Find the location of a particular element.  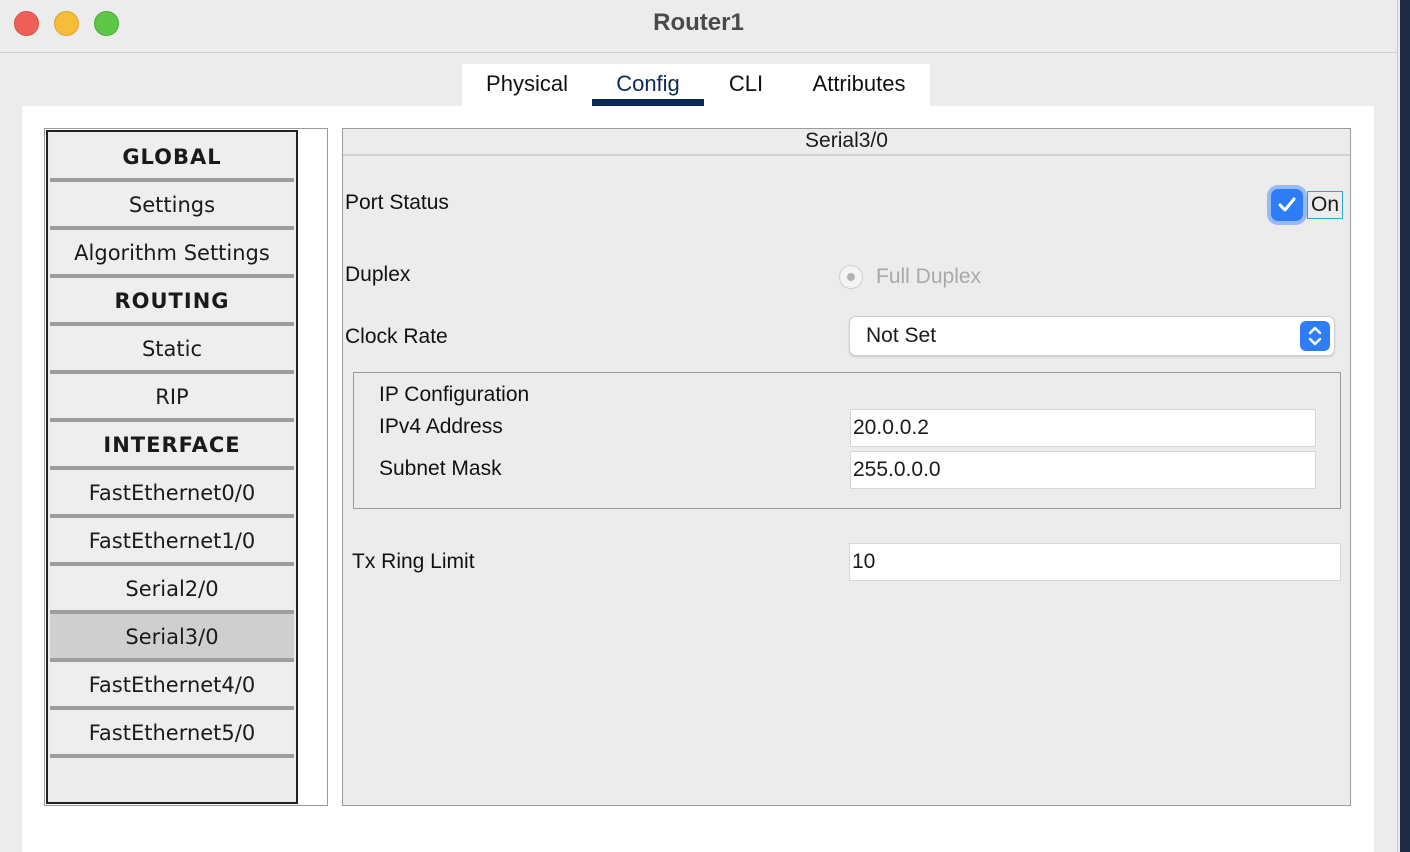

full-duplex-radio is located at coordinates (851, 277).